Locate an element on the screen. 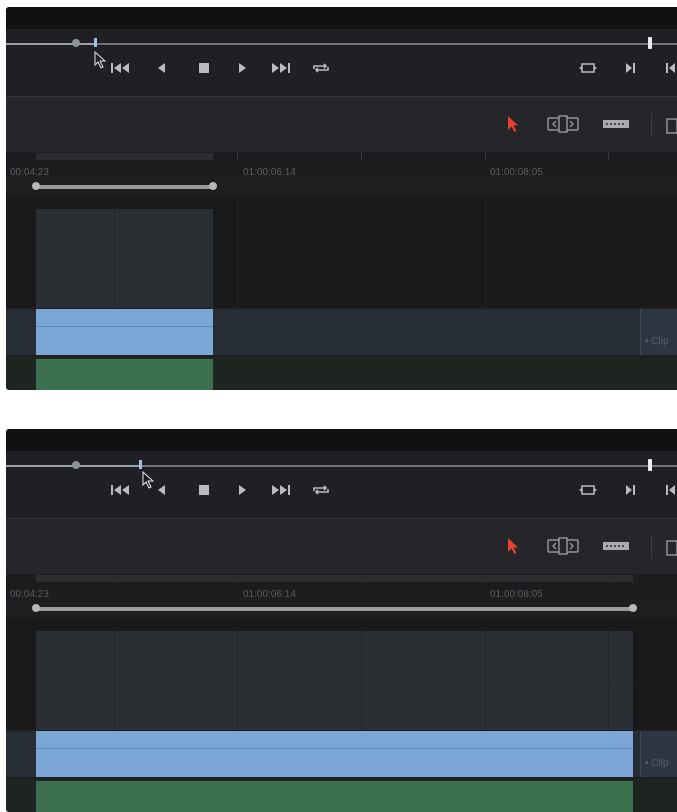 Image resolution: width=677 pixels, height=812 pixels. mouse-cursor-icon is located at coordinates (100, 60).